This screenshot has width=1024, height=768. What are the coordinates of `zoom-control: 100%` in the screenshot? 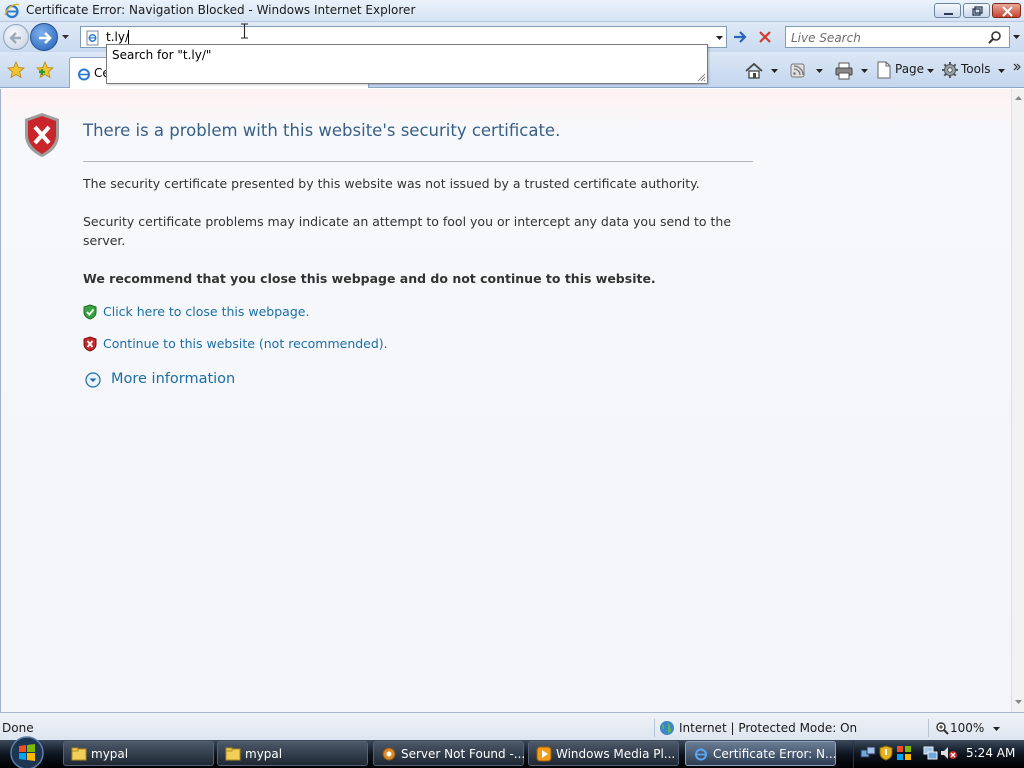 It's located at (976, 728).